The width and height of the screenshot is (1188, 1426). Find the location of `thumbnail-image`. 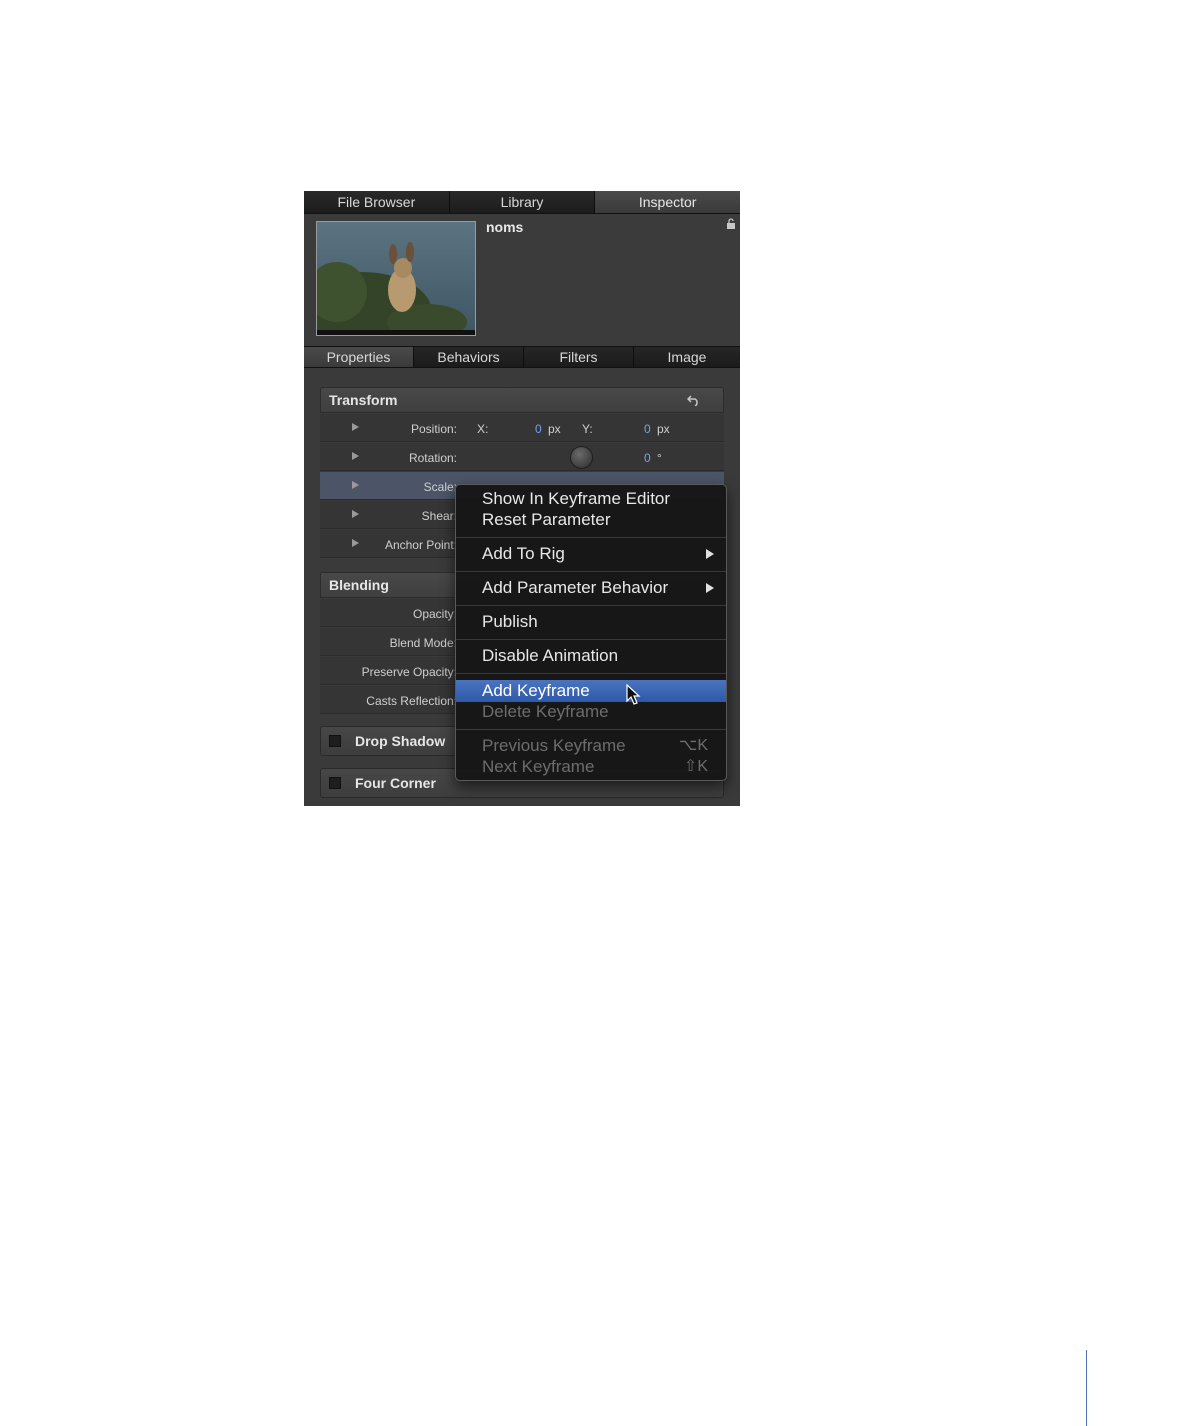

thumbnail-image is located at coordinates (396, 278).